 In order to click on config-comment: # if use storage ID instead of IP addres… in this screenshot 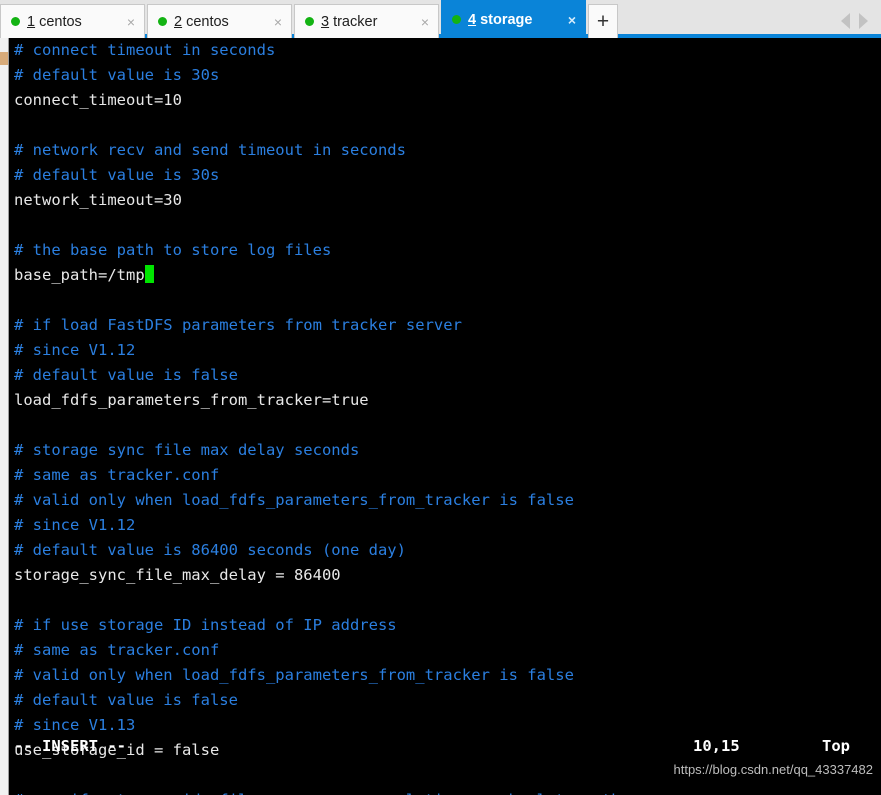, I will do `click(205, 625)`.